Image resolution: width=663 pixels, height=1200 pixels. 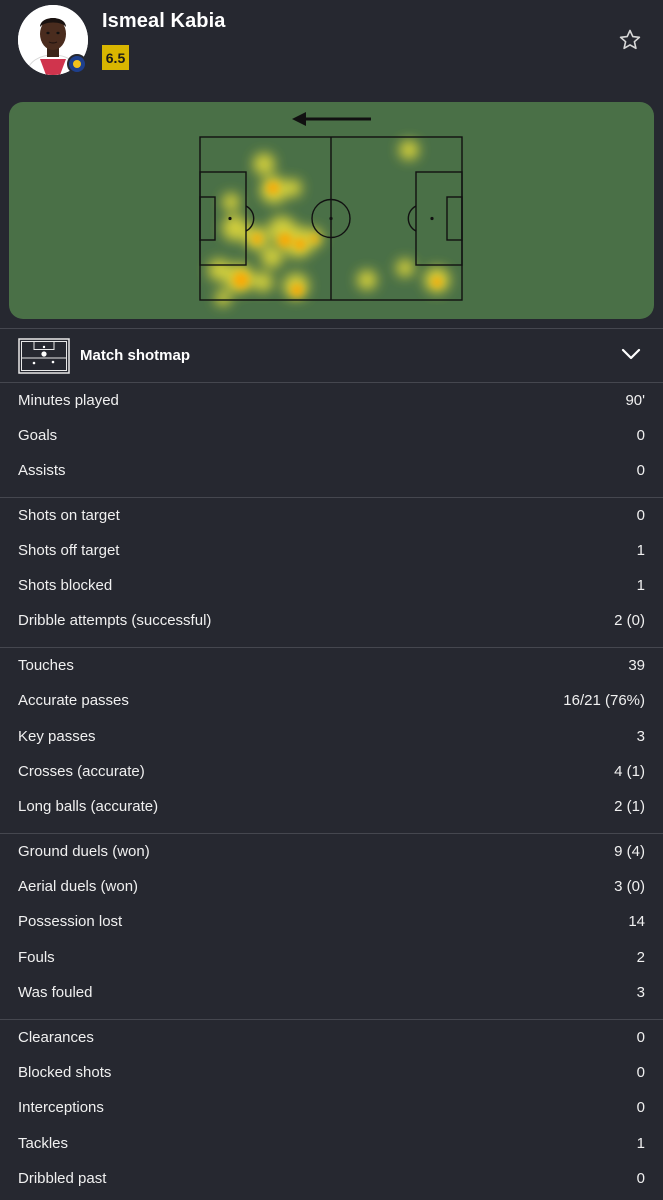 I want to click on stat-row-assists: Assists 0, so click(x=331, y=471).